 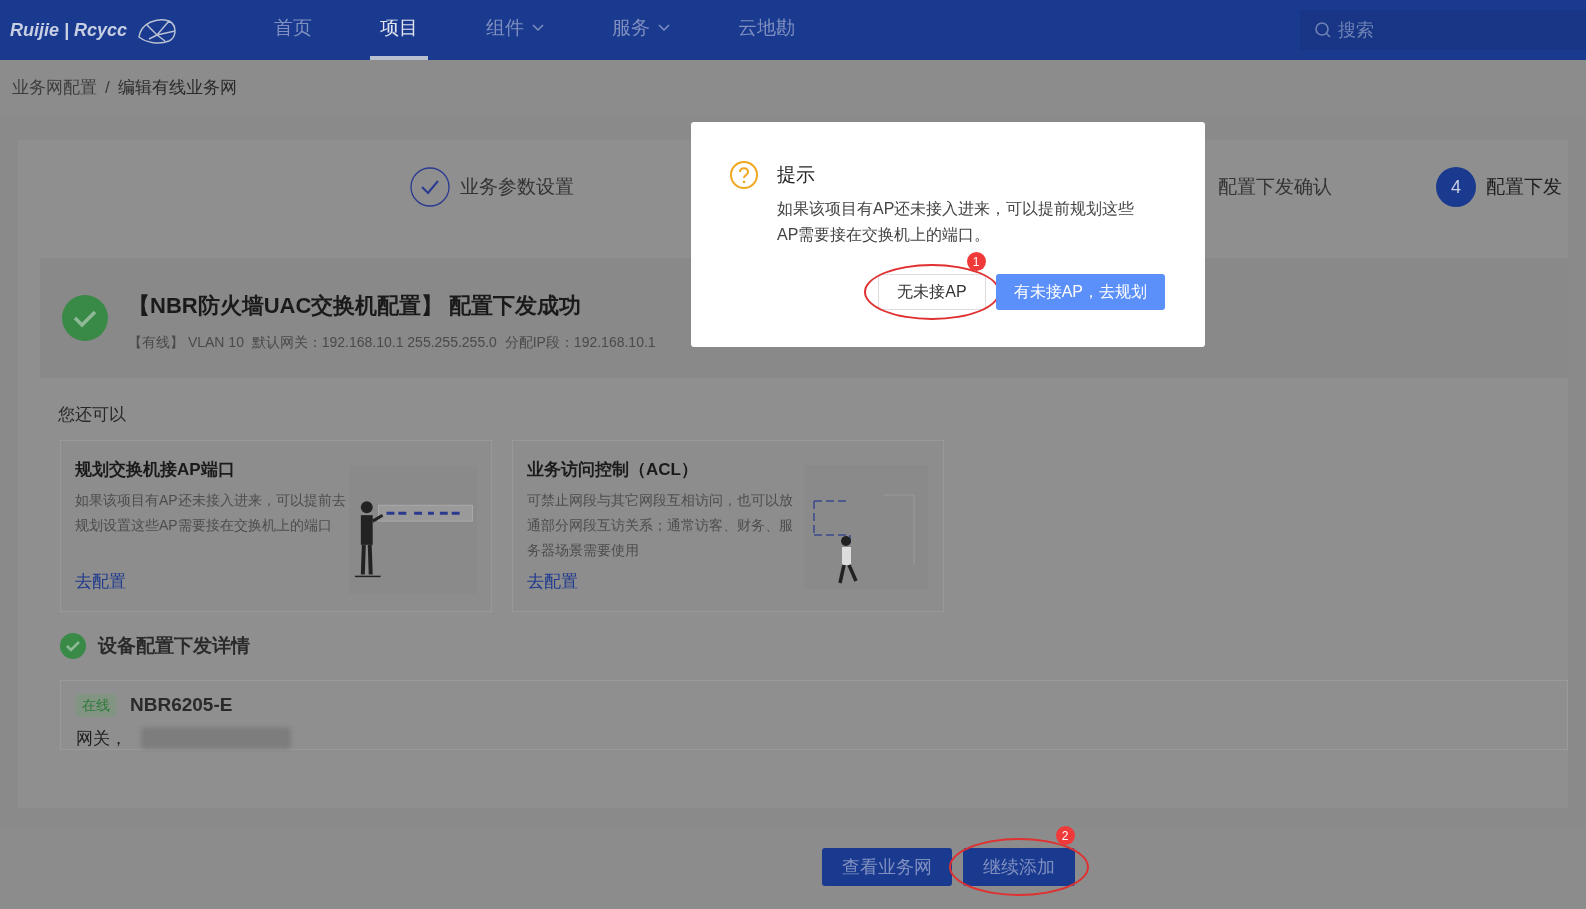 I want to click on dialog-title: 提示, so click(x=796, y=174).